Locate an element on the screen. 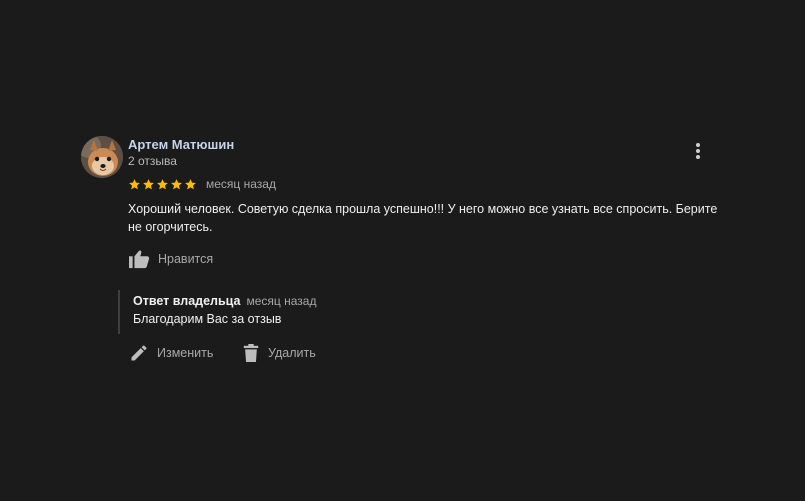 This screenshot has width=805, height=501. review-date: месяц назад is located at coordinates (241, 184).